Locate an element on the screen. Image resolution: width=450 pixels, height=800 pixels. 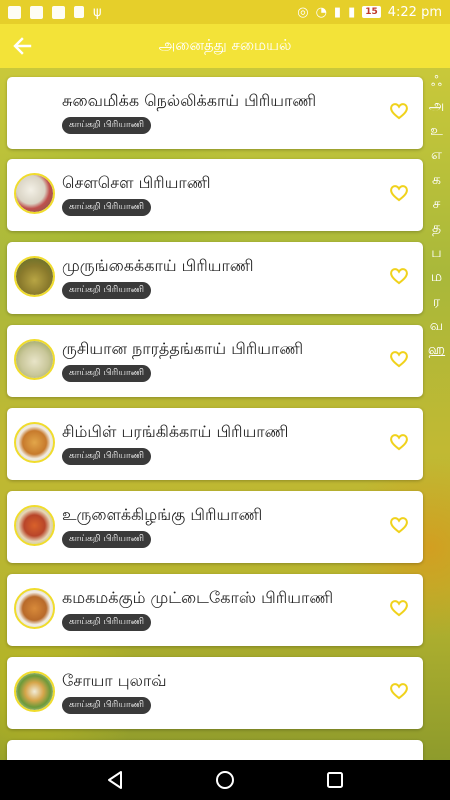
circle-home-icon is located at coordinates (225, 780).